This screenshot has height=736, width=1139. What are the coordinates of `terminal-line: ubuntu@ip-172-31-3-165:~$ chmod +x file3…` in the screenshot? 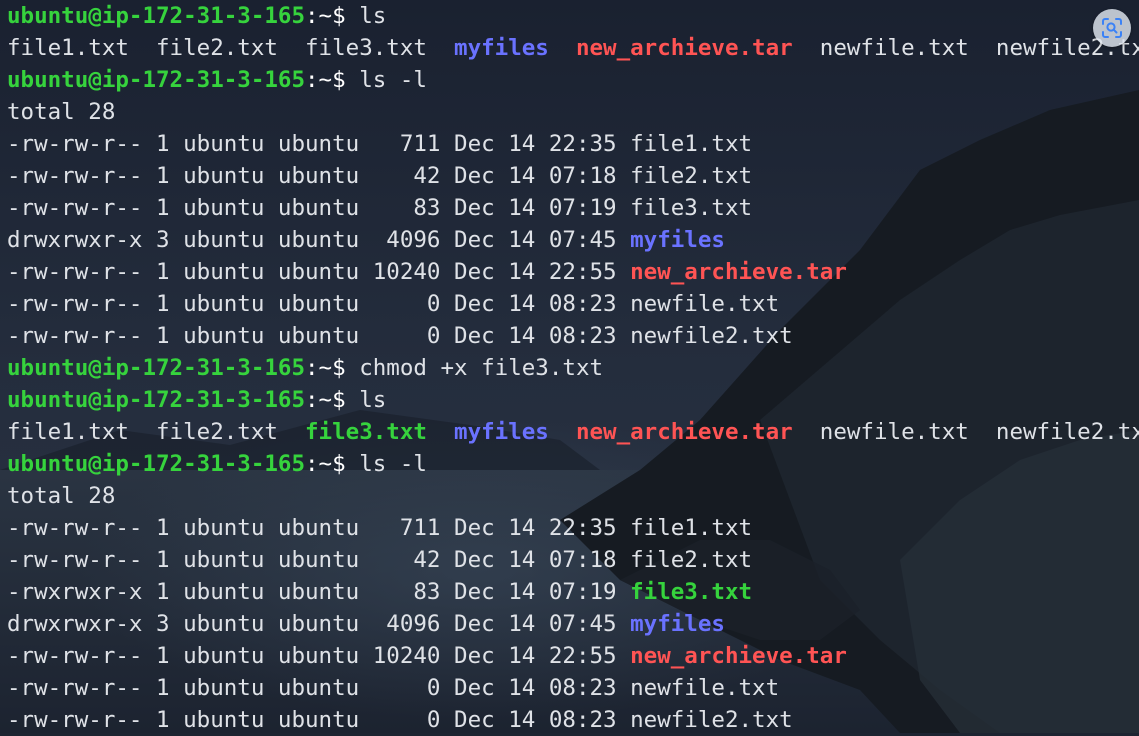 It's located at (573, 368).